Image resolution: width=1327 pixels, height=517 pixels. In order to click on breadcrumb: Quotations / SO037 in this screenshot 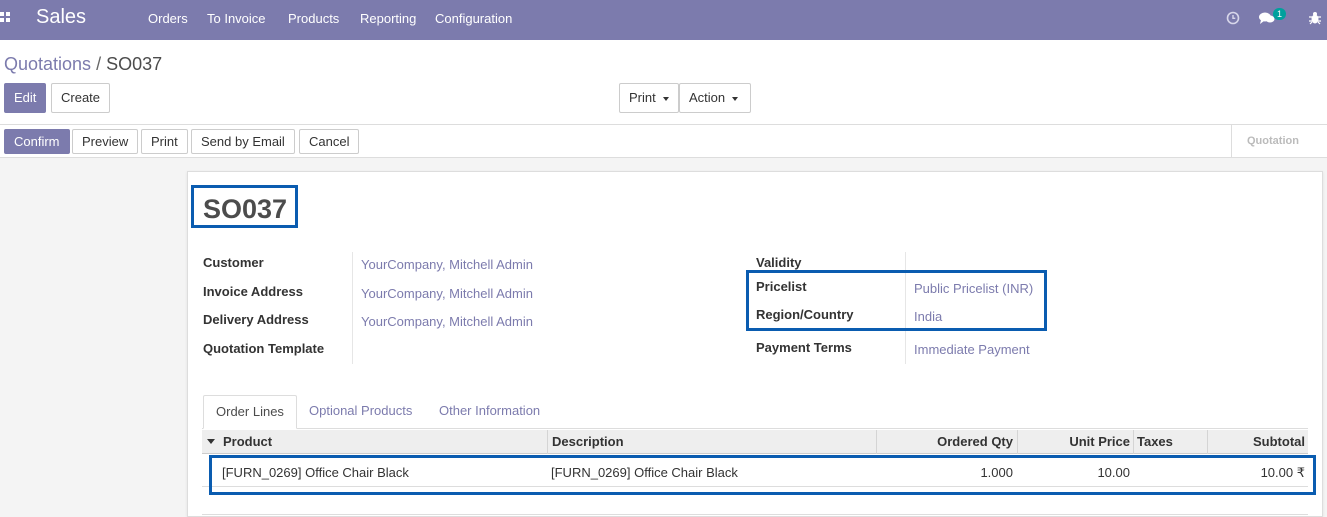, I will do `click(83, 64)`.